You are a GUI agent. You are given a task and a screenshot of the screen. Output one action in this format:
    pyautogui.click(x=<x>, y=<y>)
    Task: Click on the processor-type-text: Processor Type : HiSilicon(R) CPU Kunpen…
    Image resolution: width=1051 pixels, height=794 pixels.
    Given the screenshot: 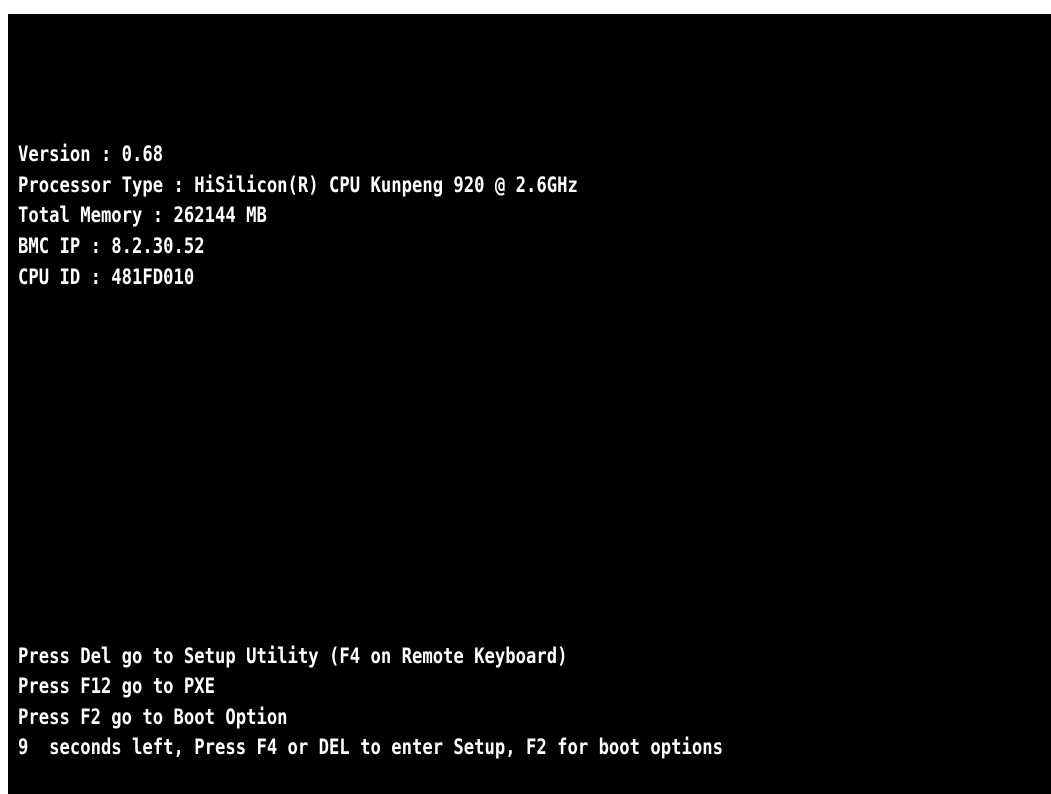 What is the action you would take?
    pyautogui.click(x=298, y=185)
    